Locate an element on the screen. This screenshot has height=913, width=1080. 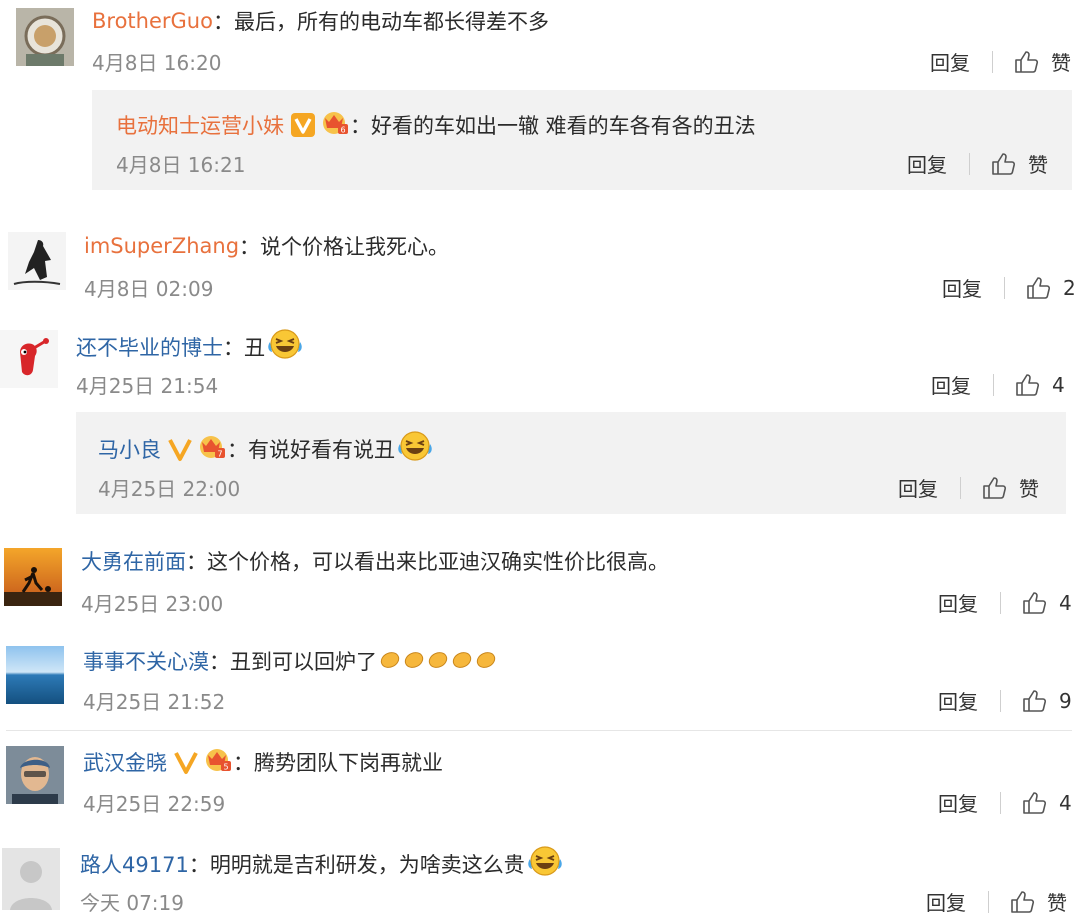
username: imSuperZhang is located at coordinates (161, 246).